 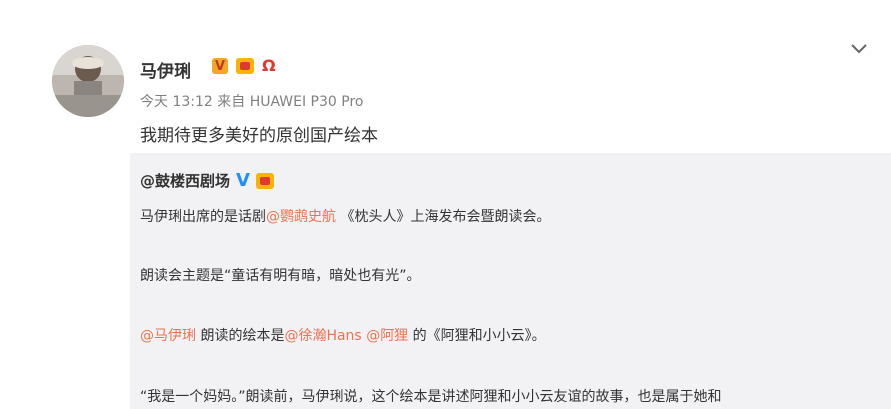 What do you see at coordinates (859, 49) in the screenshot?
I see `chevron-down-icon` at bounding box center [859, 49].